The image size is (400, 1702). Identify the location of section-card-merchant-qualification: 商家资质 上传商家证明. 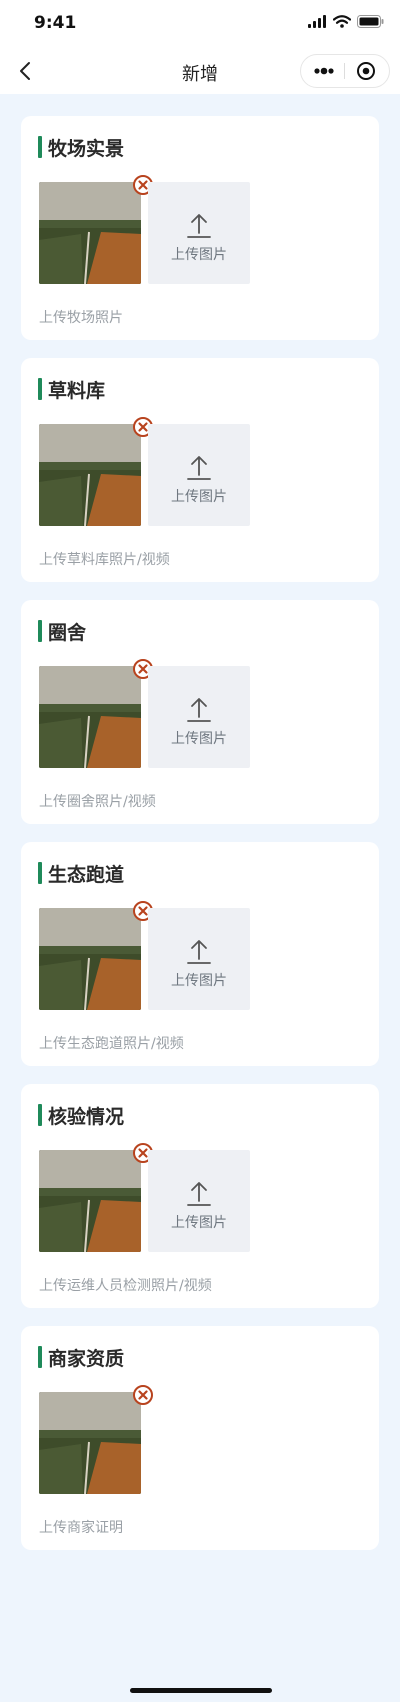
(200, 1438).